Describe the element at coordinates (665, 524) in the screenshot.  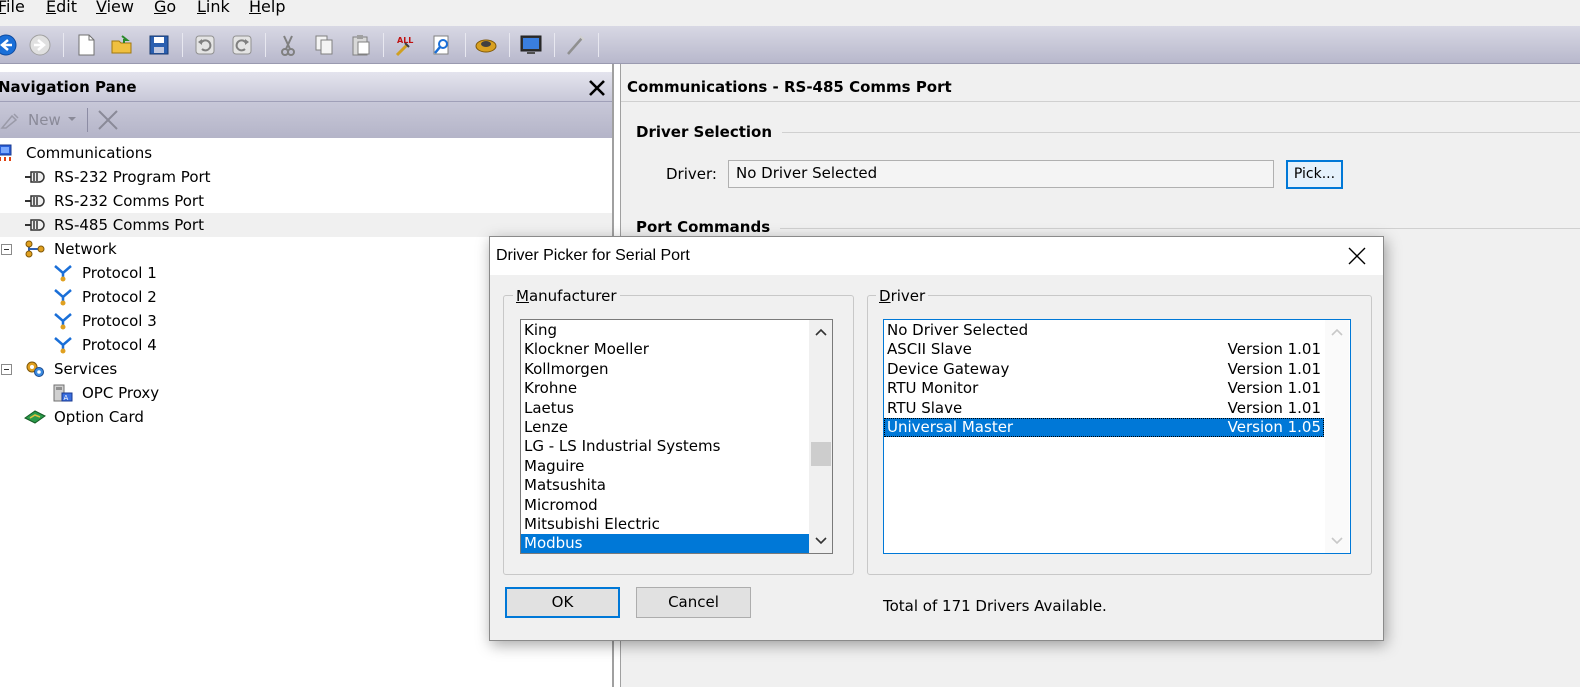
I see `list-item: Mitsubishi Electric` at that location.